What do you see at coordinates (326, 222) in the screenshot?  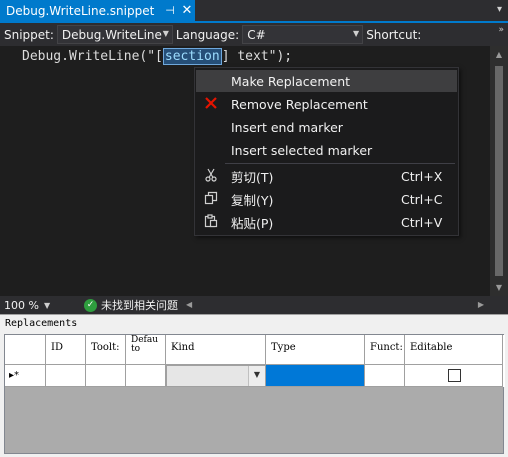 I see `menu-item-paste: 粘贴(P) Ctrl+V` at bounding box center [326, 222].